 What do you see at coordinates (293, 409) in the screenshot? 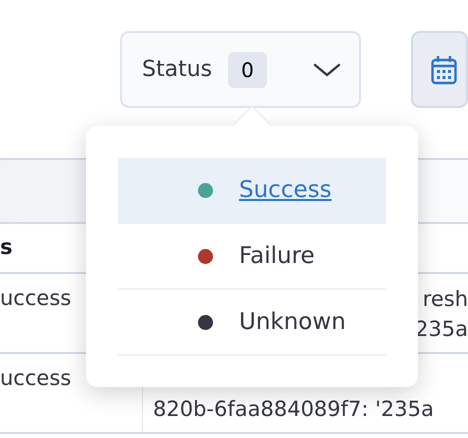
I see `table-cell-text: 820b-6faa884089f7: '235a` at bounding box center [293, 409].